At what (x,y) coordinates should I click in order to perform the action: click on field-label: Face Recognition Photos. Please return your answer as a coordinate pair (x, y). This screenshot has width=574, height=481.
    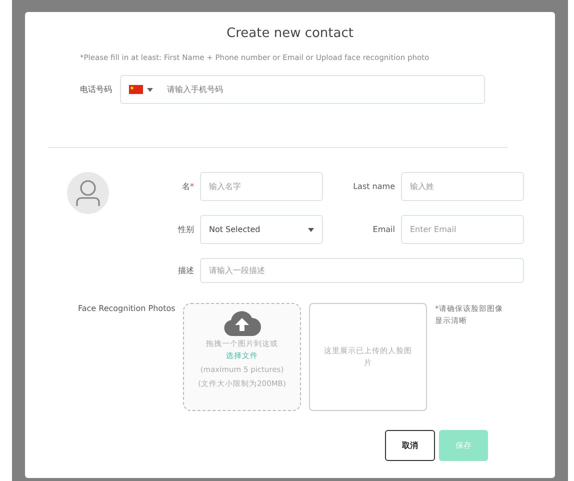
    Looking at the image, I should click on (127, 309).